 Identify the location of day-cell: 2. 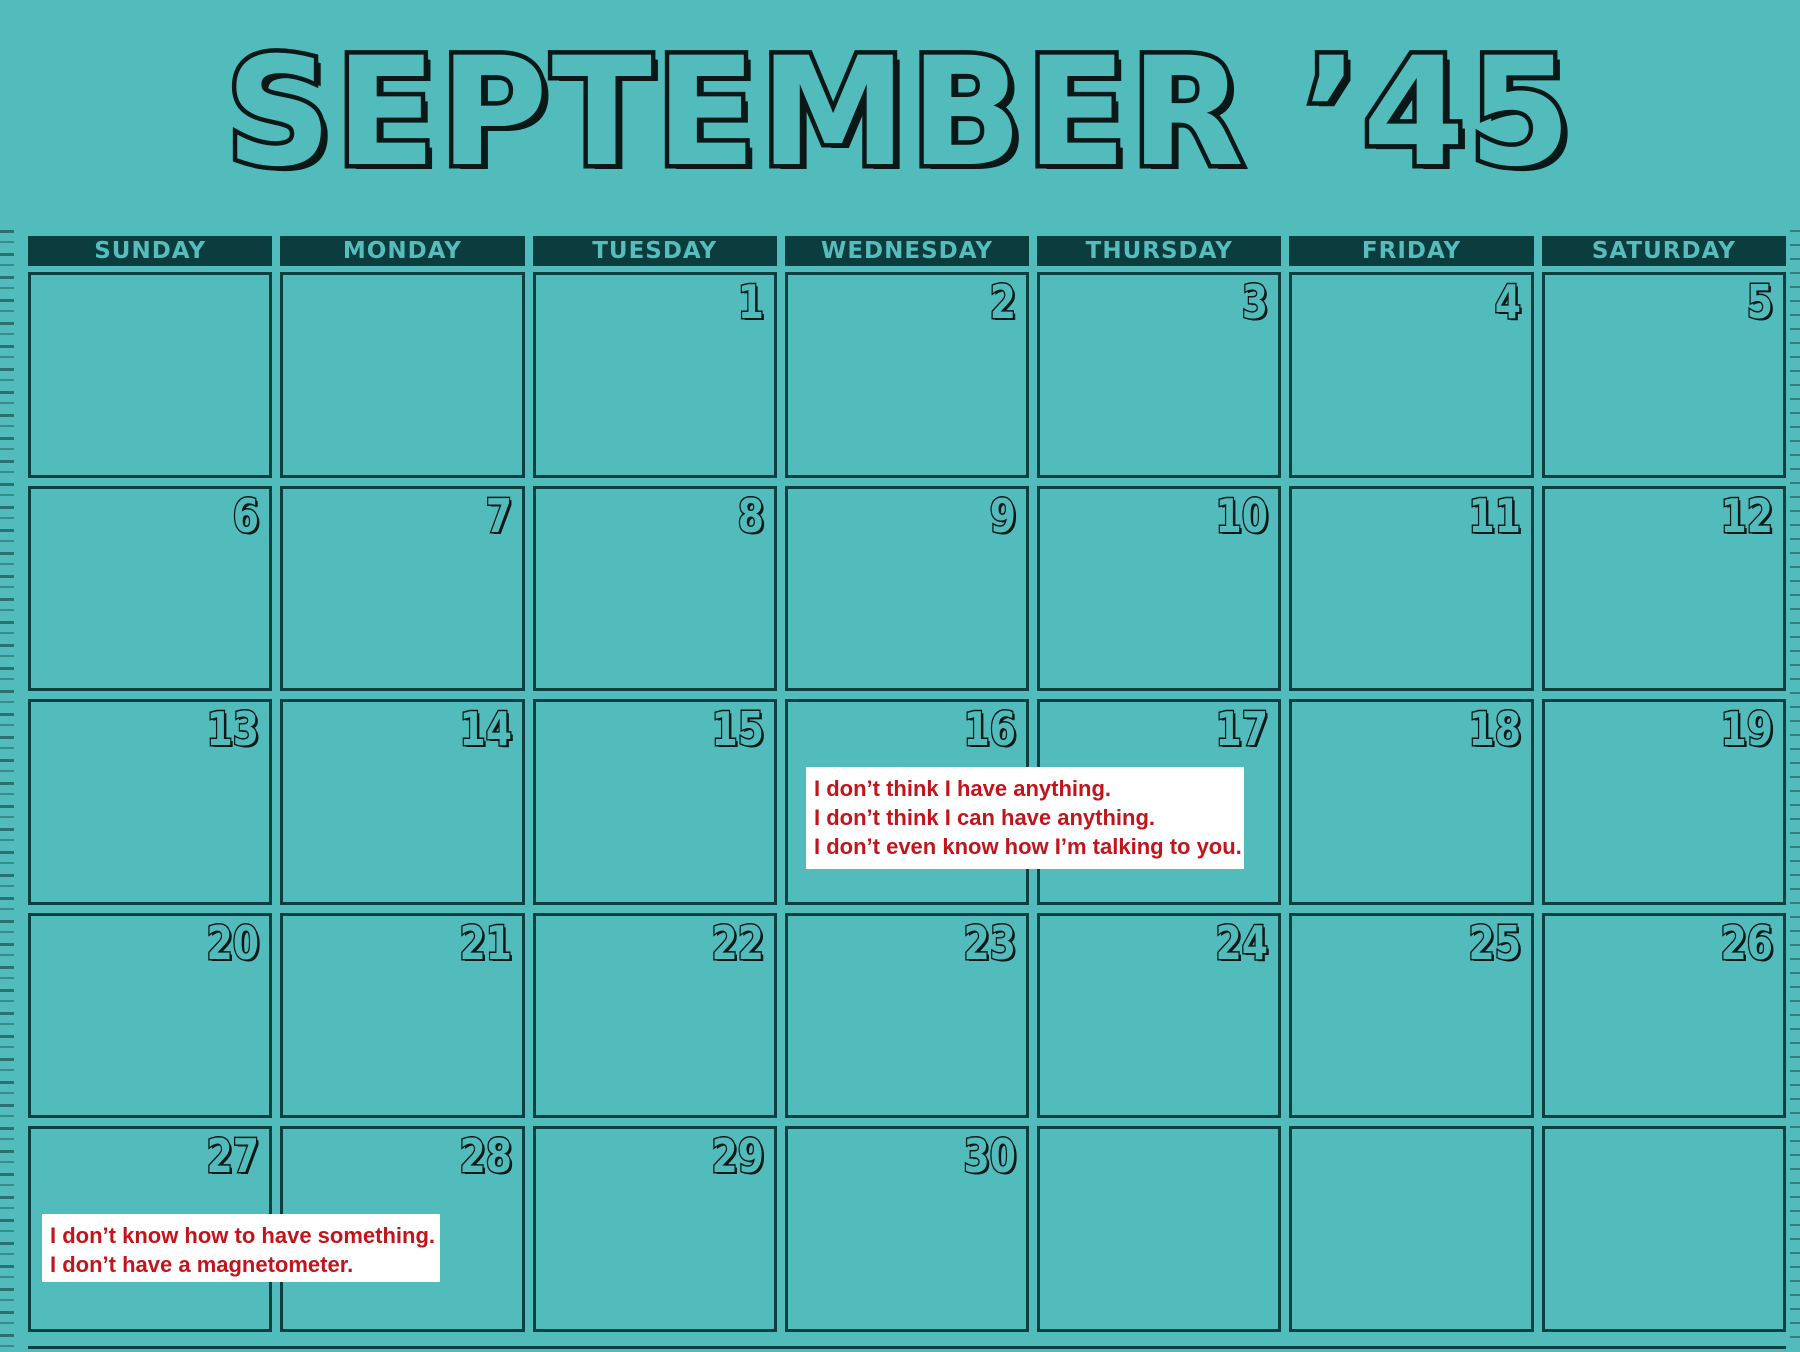
(907, 375).